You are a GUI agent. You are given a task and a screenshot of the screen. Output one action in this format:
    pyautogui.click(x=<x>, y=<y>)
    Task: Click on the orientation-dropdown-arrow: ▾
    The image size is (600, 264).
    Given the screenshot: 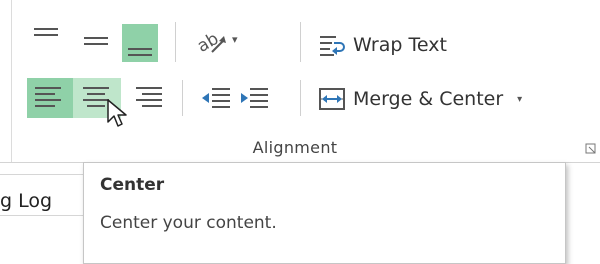 What is the action you would take?
    pyautogui.click(x=235, y=39)
    